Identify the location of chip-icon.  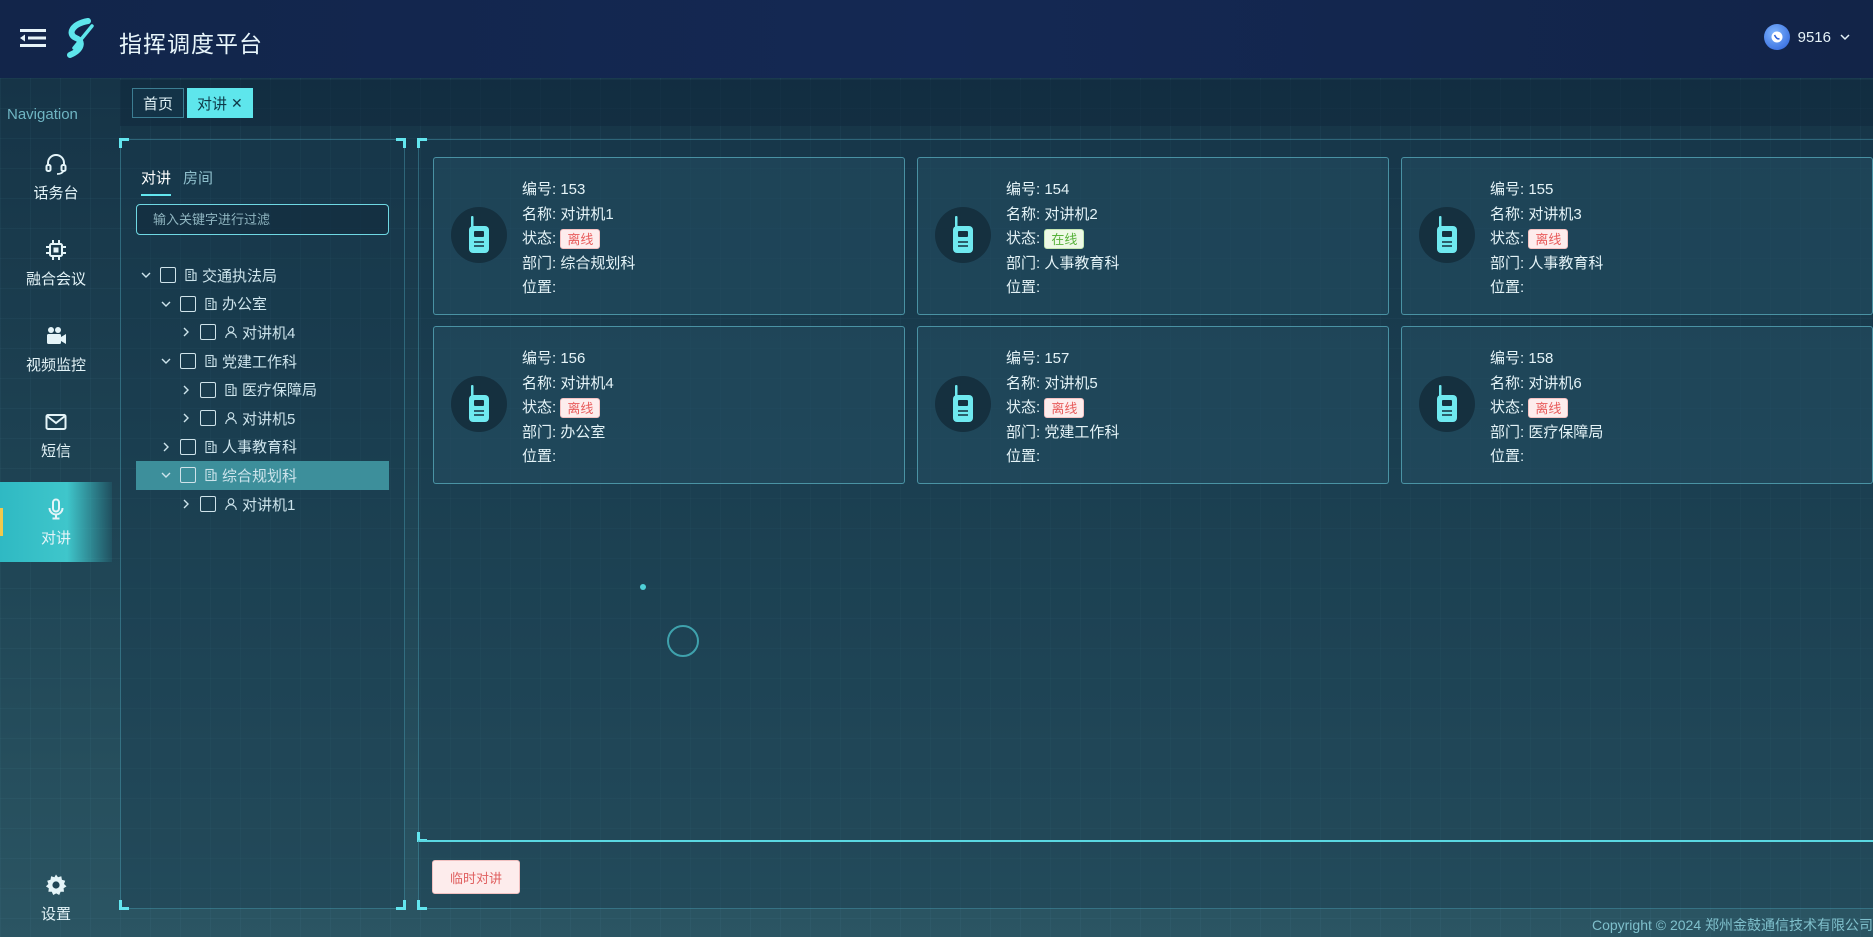
(56, 249).